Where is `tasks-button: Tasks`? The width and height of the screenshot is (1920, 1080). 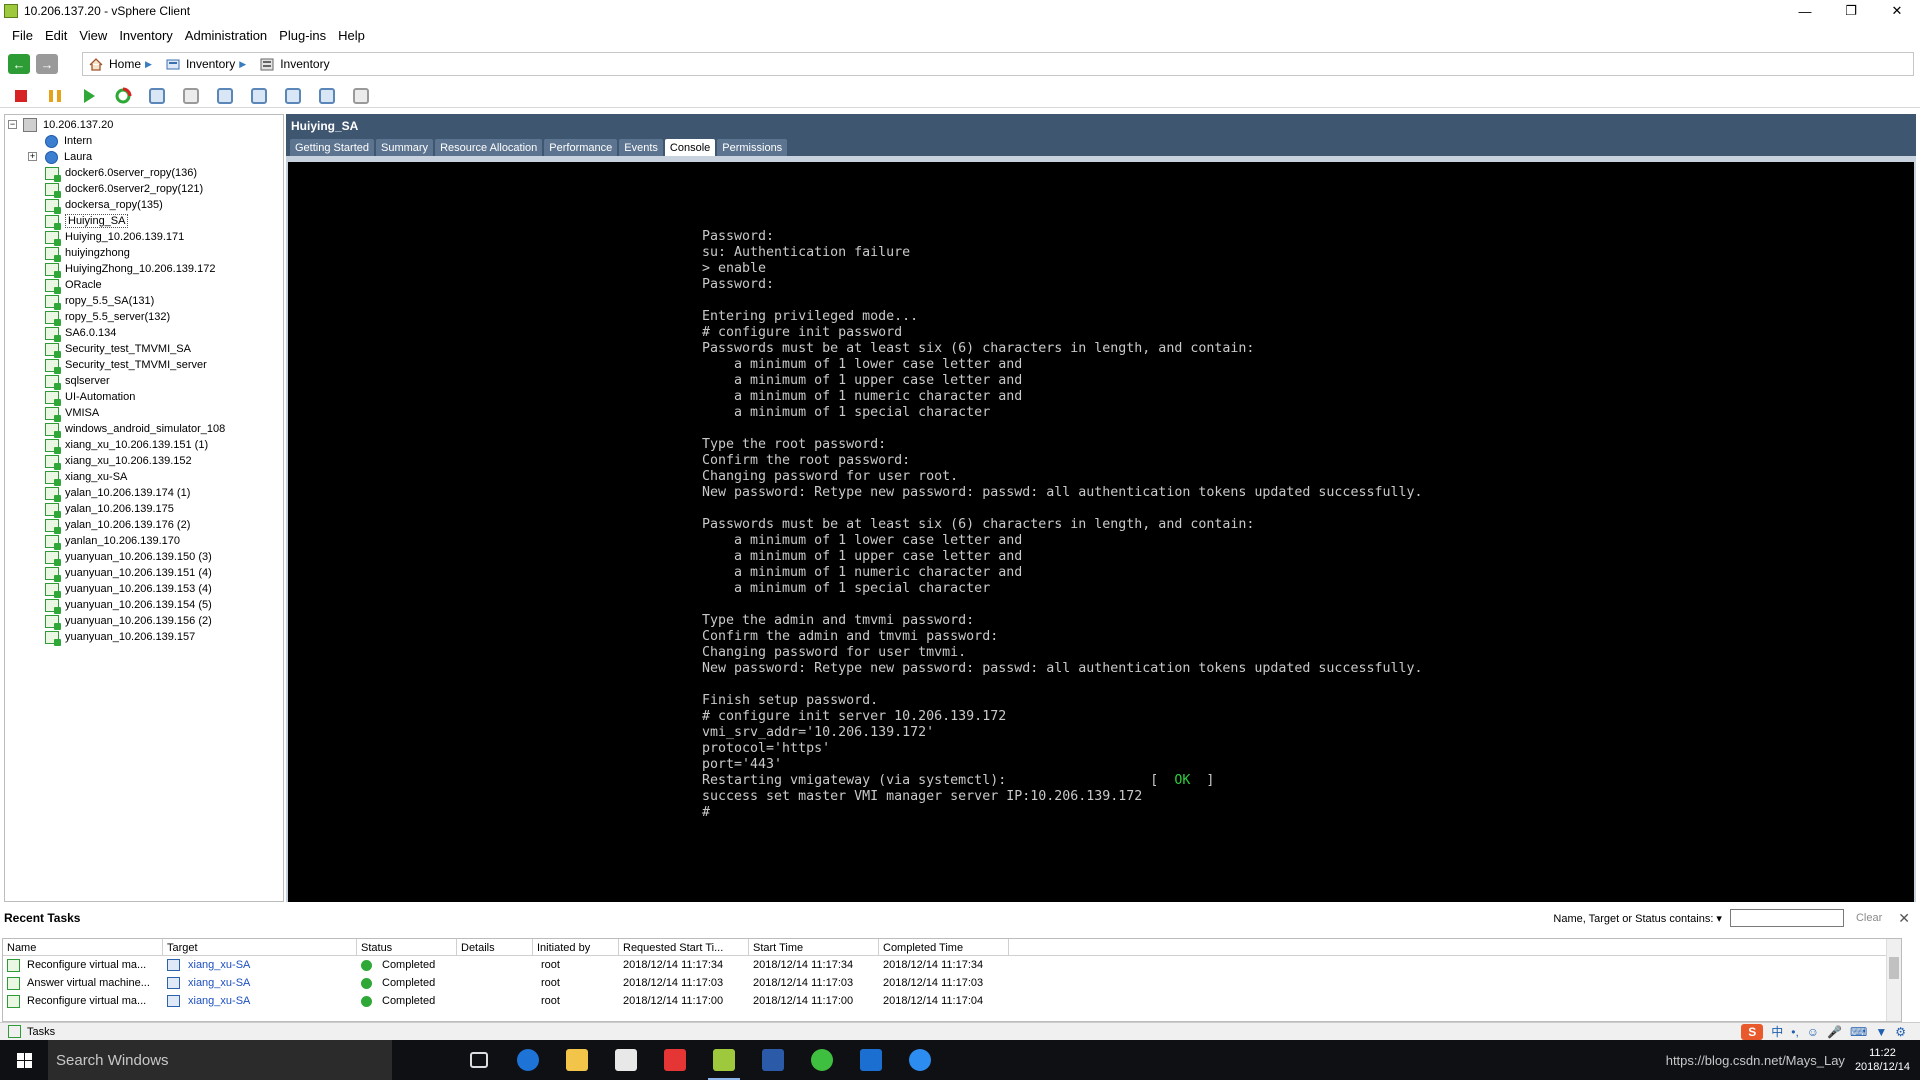 tasks-button: Tasks is located at coordinates (31, 1031).